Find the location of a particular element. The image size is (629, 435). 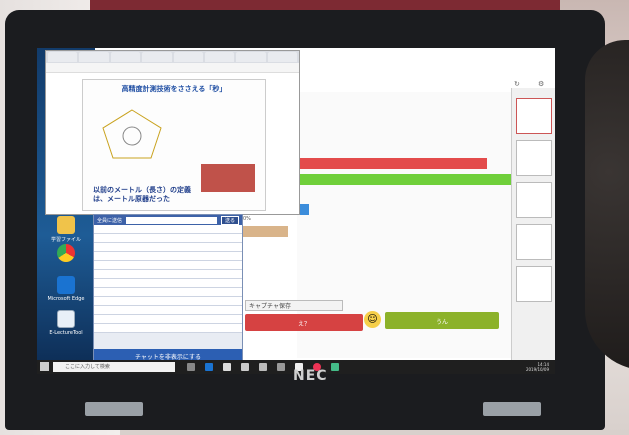

desktop-icon-chrome is located at coordinates (66, 254).